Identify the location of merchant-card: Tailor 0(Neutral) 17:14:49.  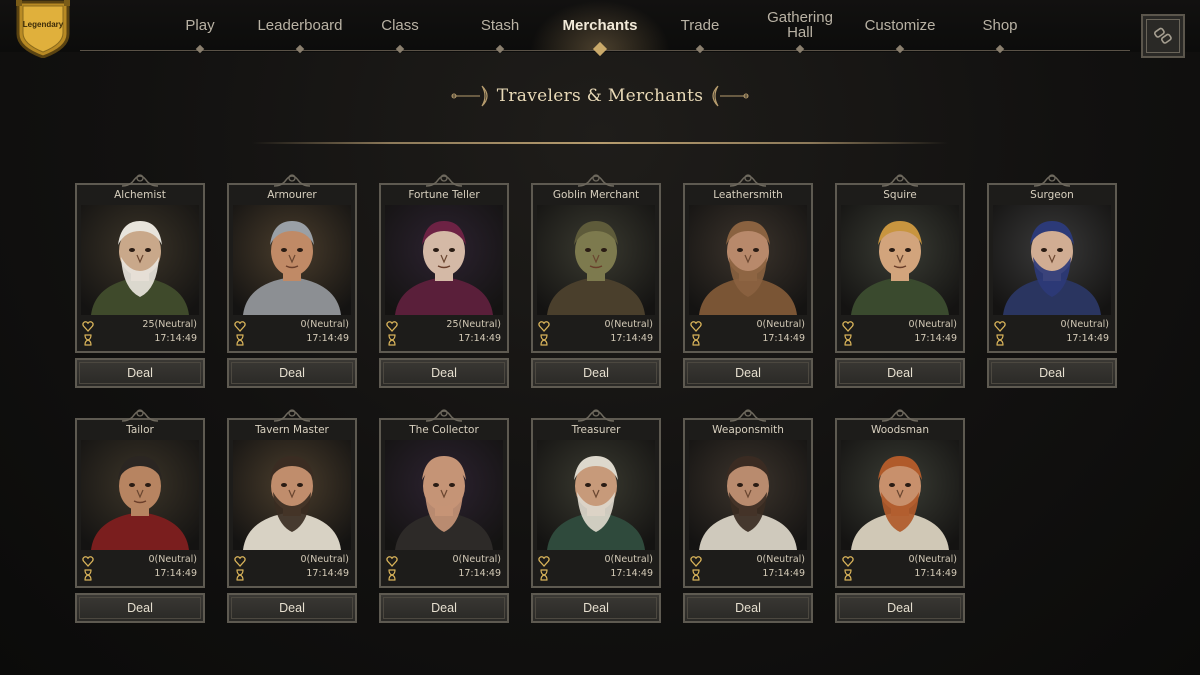
(140, 498).